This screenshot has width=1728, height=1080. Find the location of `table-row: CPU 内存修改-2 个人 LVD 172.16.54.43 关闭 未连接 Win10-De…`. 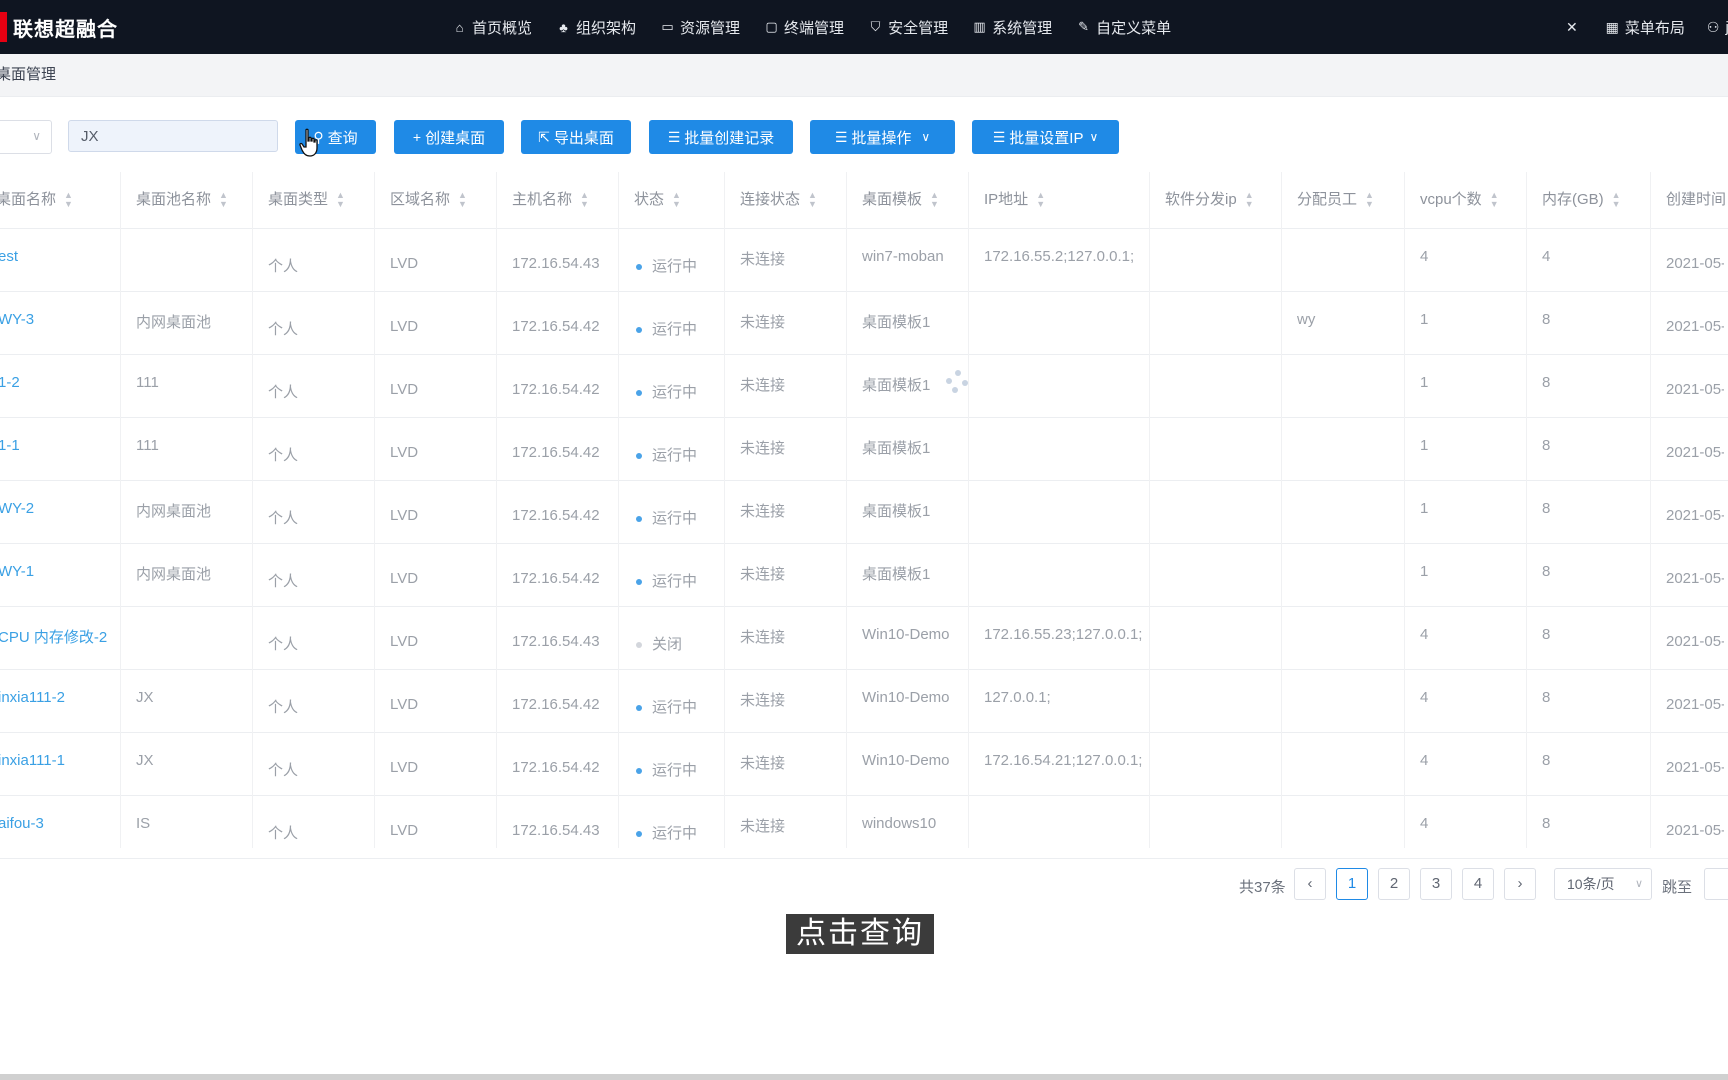

table-row: CPU 内存修改-2 个人 LVD 172.16.54.43 关闭 未连接 Win10-De… is located at coordinates (864, 638).